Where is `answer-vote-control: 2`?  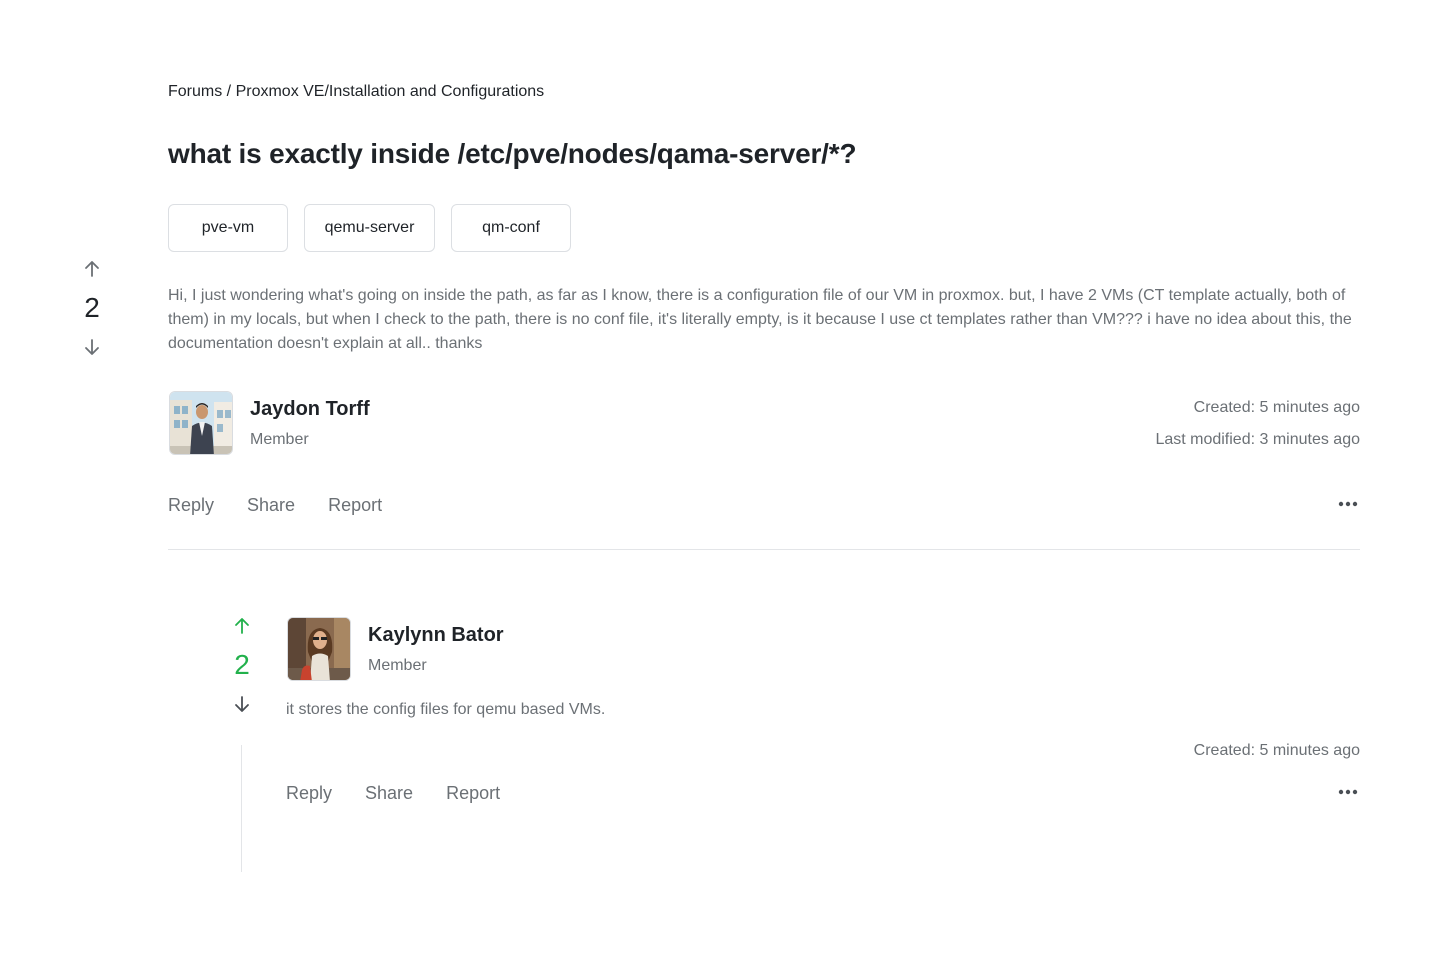 answer-vote-control: 2 is located at coordinates (242, 665).